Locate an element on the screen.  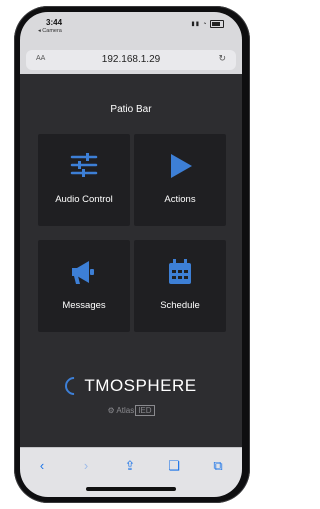
schedule-label: Schedule is located at coordinates (180, 305).